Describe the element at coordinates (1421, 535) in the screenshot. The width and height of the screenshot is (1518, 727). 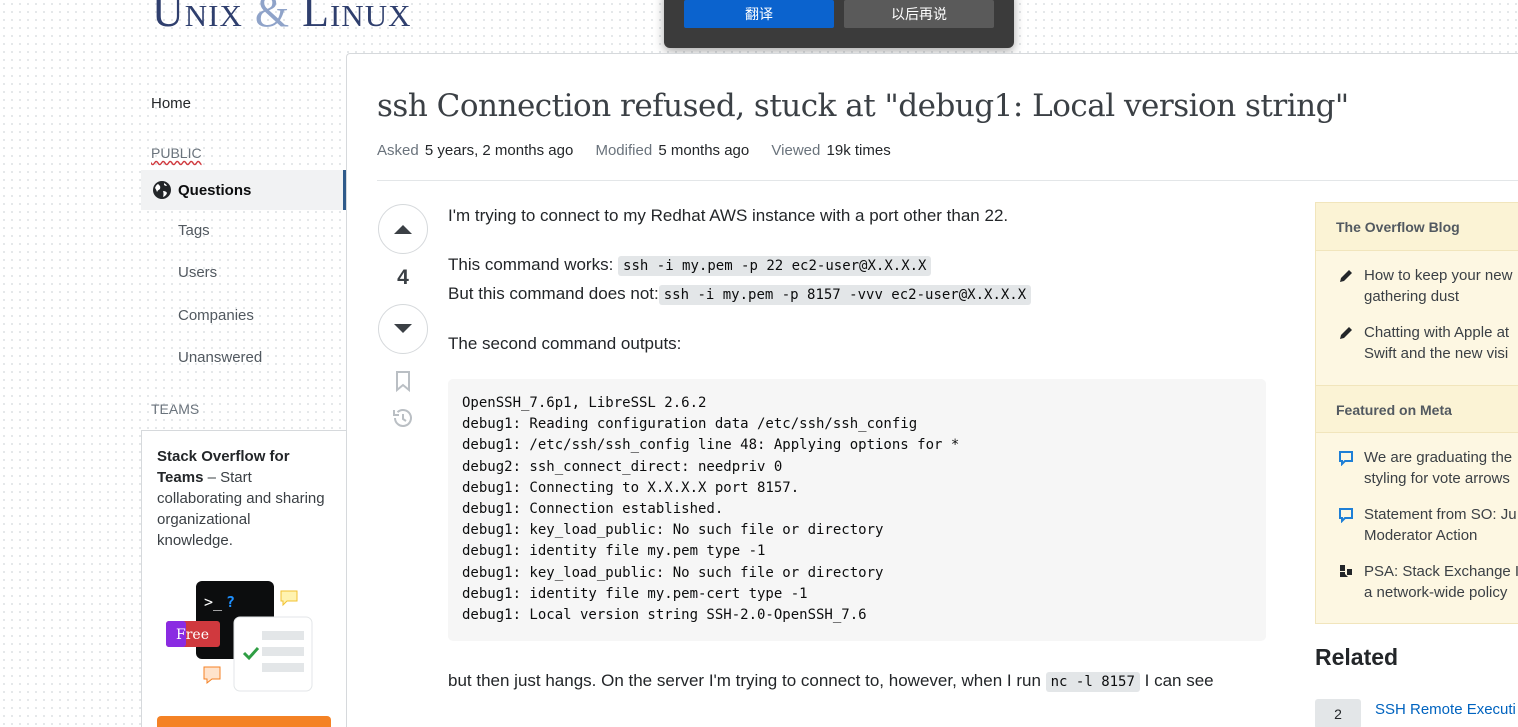
I see `meta-item-line: Moderator Action` at that location.